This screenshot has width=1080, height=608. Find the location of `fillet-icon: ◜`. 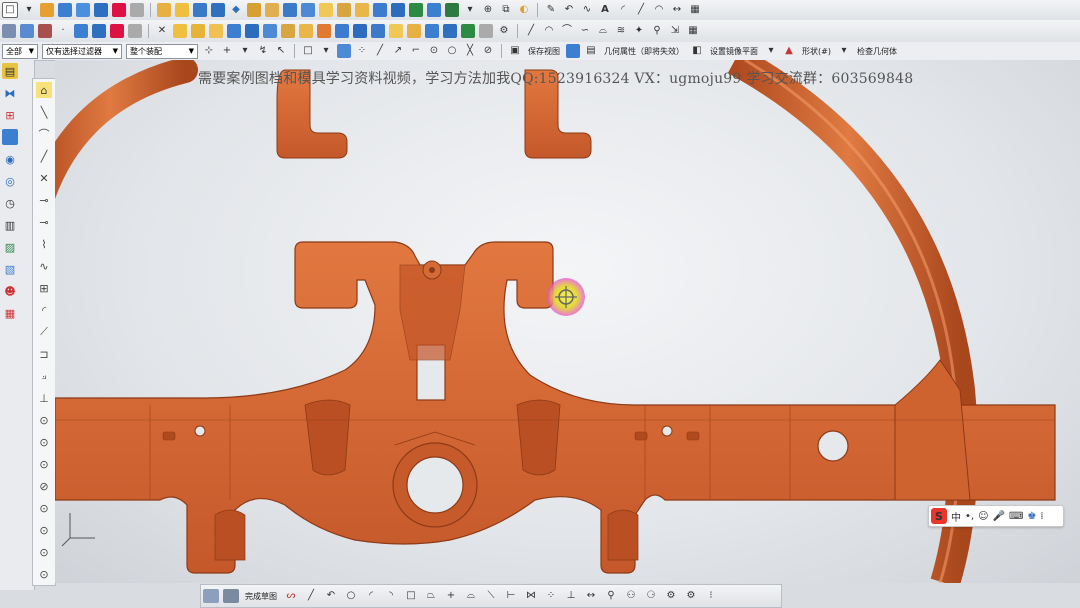

fillet-icon: ◜ is located at coordinates (623, 10).